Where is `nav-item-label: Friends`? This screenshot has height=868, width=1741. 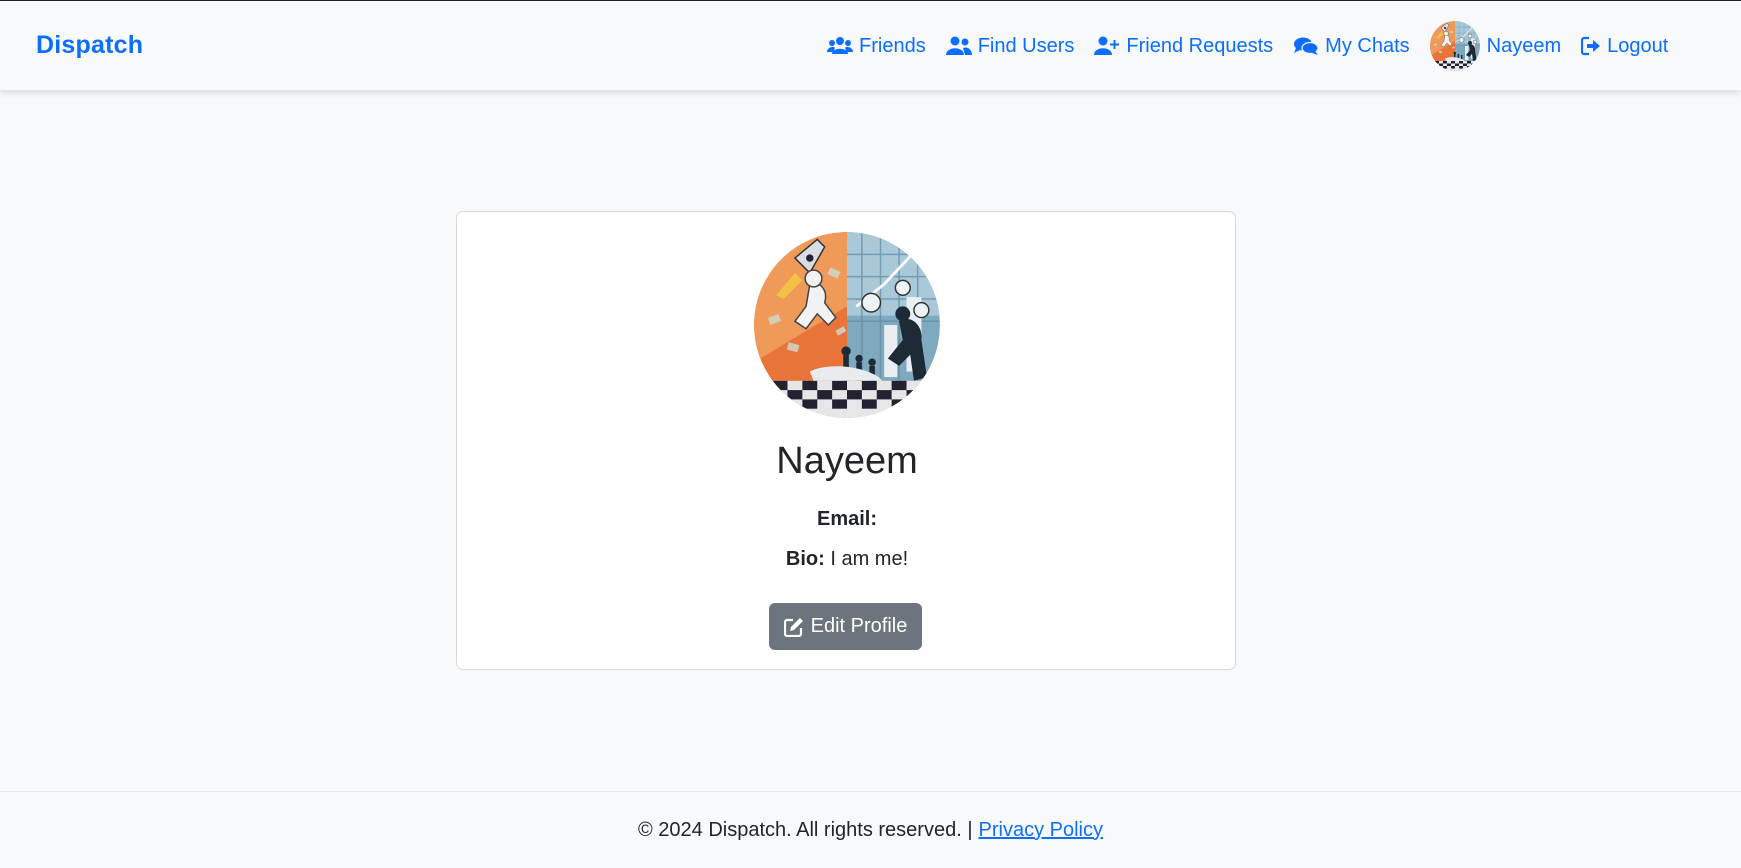
nav-item-label: Friends is located at coordinates (892, 45).